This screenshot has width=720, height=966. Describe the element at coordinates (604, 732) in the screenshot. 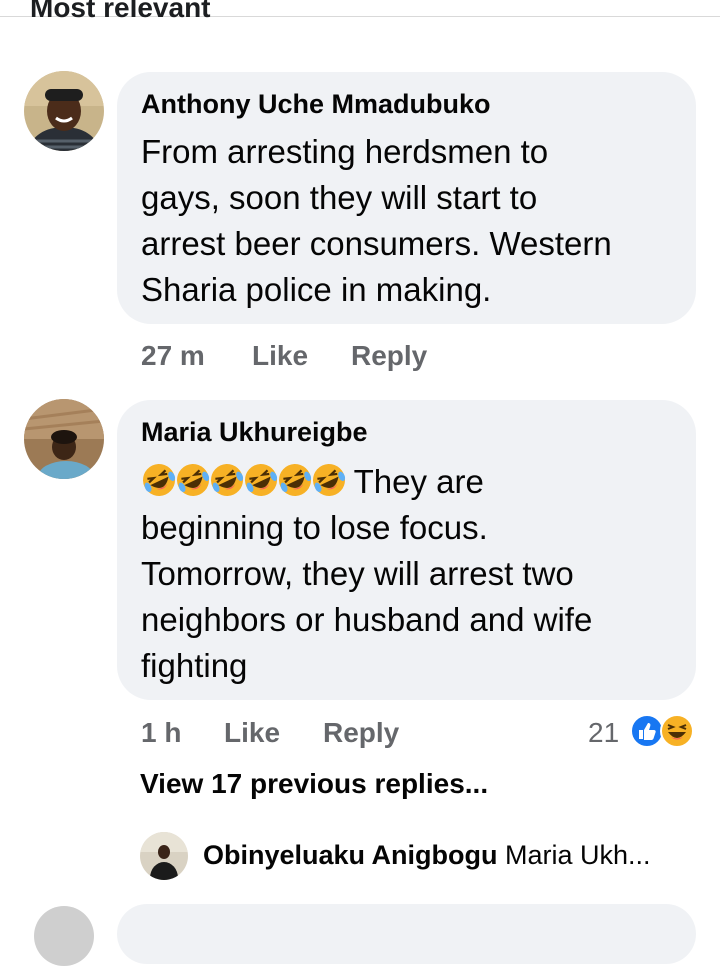

I see `reaction-count: 21` at that location.